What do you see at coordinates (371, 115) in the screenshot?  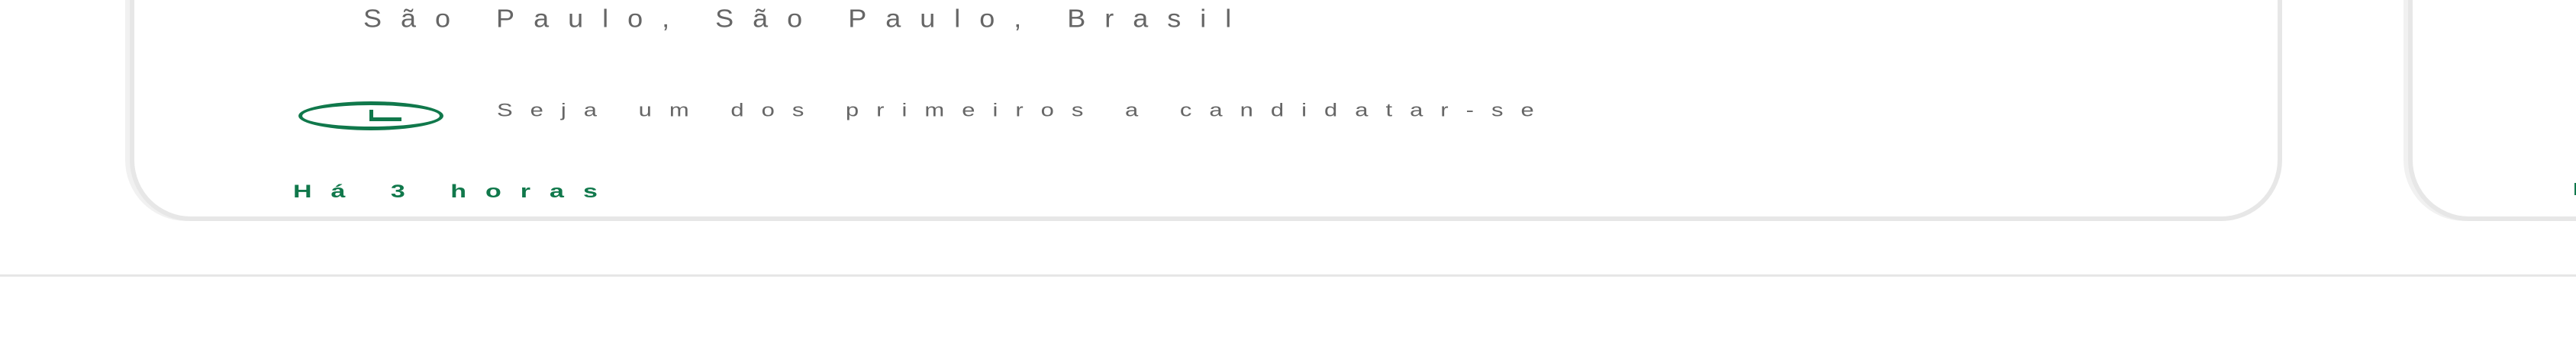 I see `clock-icon` at bounding box center [371, 115].